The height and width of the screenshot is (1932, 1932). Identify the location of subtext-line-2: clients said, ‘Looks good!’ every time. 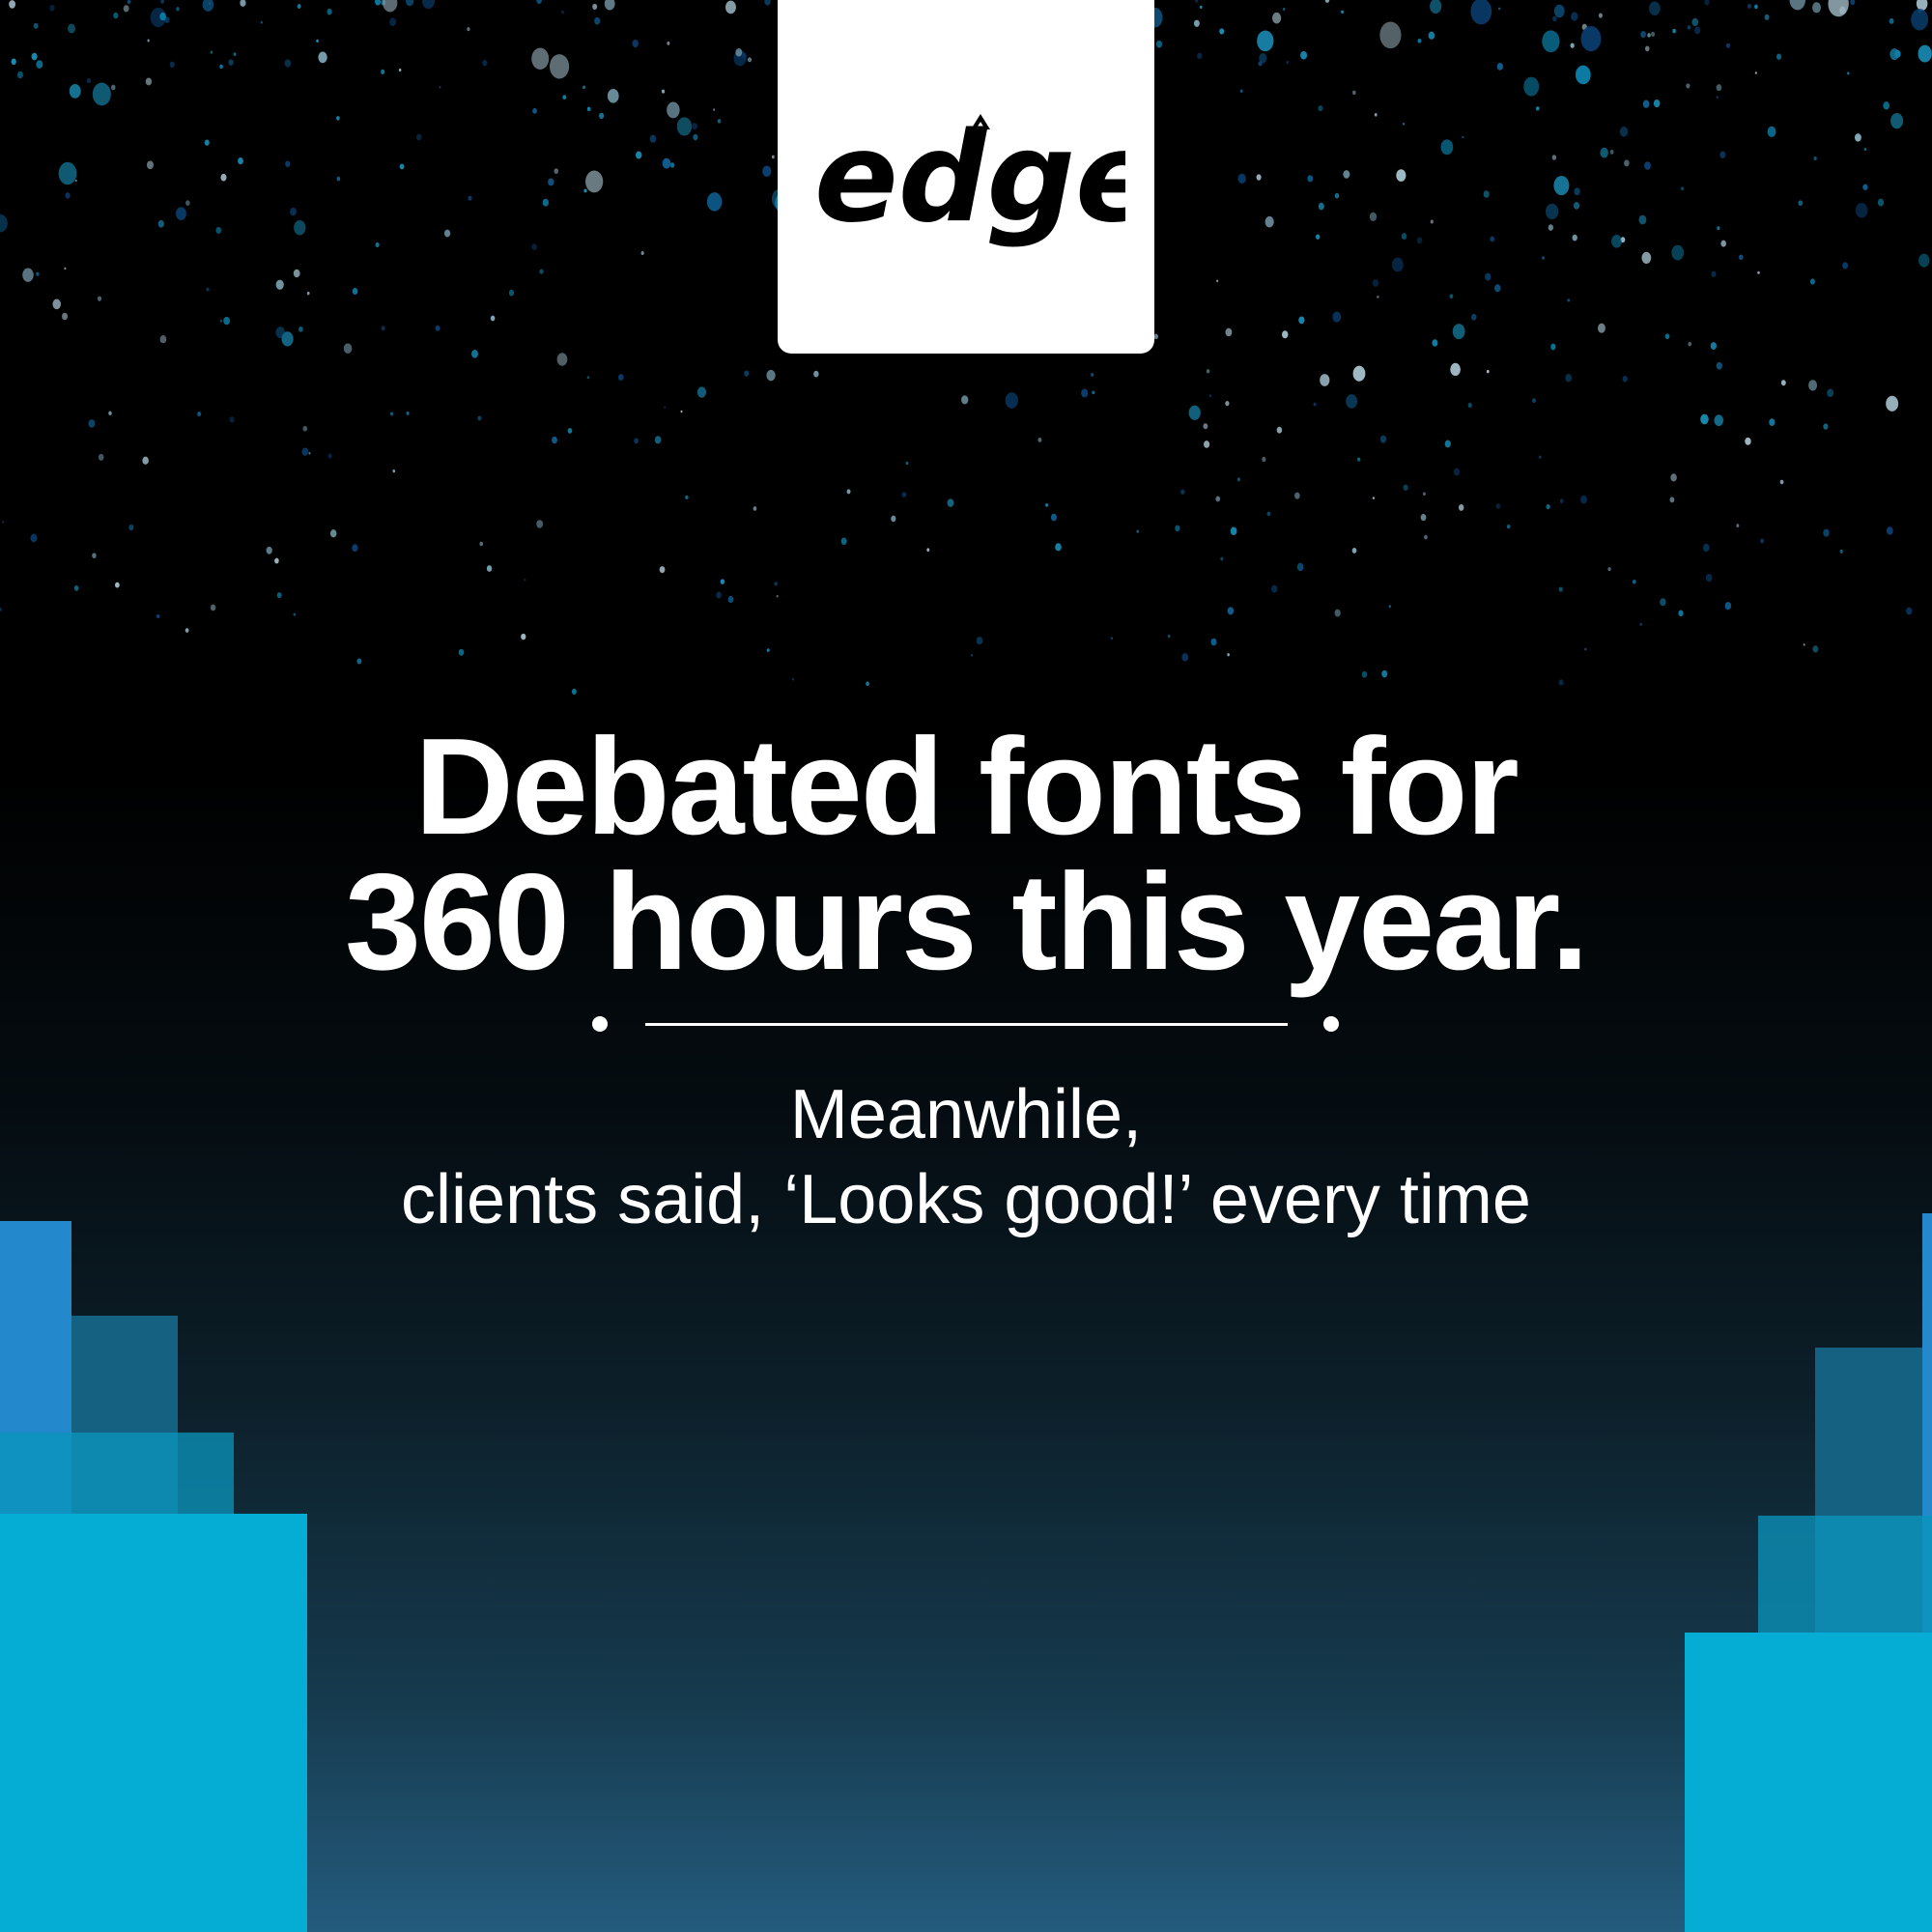
(966, 1199).